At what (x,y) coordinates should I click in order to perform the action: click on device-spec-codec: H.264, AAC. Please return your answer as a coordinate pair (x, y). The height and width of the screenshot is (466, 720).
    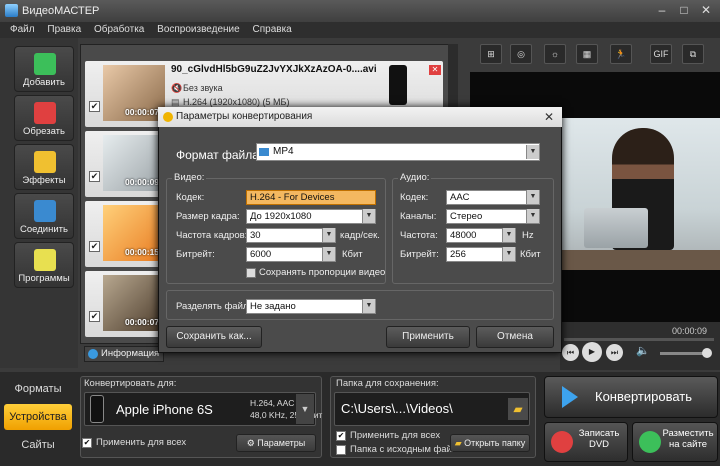
    Looking at the image, I should click on (272, 403).